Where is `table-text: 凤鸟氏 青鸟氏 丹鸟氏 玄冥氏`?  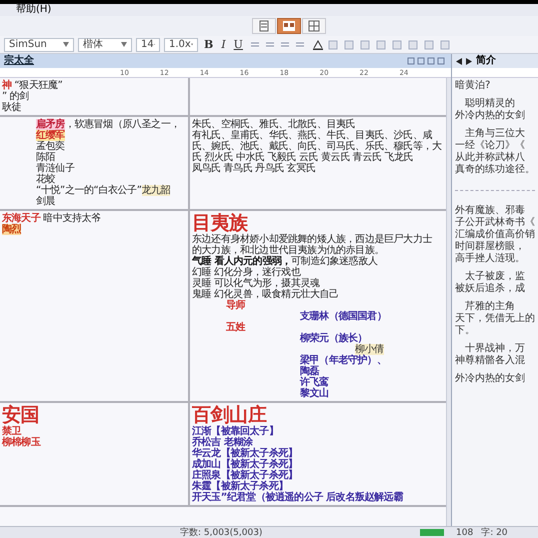 table-text: 凤鸟氏 青鸟氏 丹鸟氏 玄冥氏 is located at coordinates (254, 168).